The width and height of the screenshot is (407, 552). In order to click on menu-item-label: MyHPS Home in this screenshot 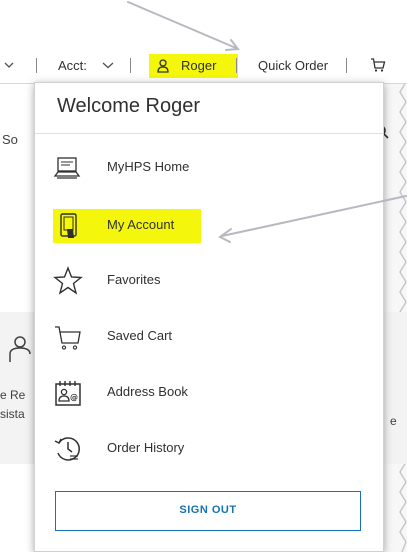, I will do `click(148, 166)`.